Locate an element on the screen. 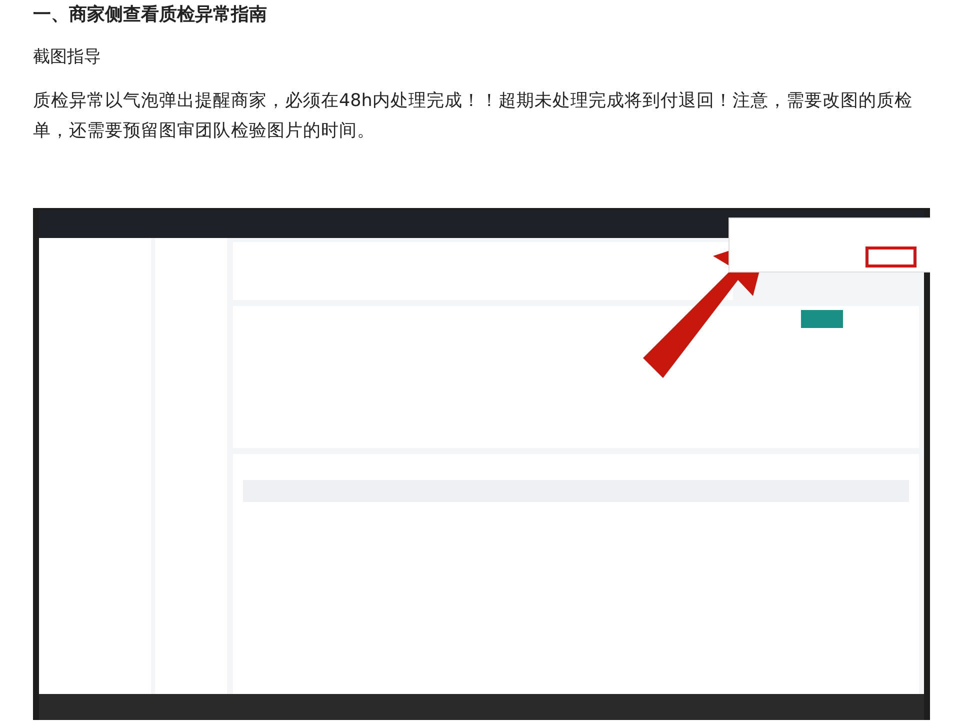 Image resolution: width=964 pixels, height=725 pixels. section-heading: 一、商家侧查看质检异常指南 is located at coordinates (150, 15).